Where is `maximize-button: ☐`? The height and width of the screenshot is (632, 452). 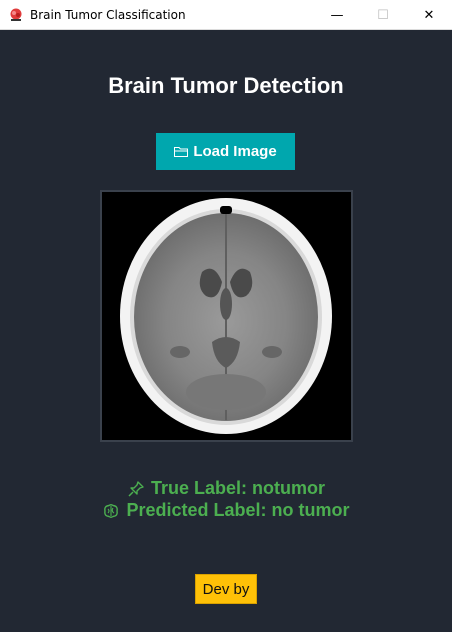
maximize-button: ☐ is located at coordinates (383, 15).